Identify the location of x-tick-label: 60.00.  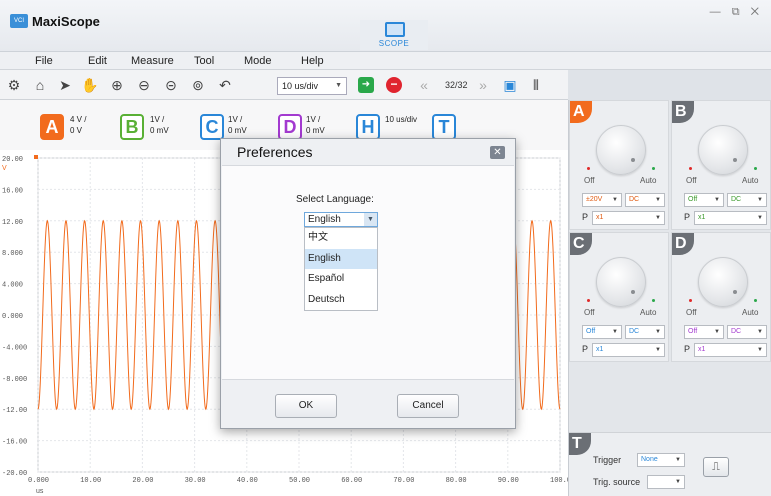
(351, 481).